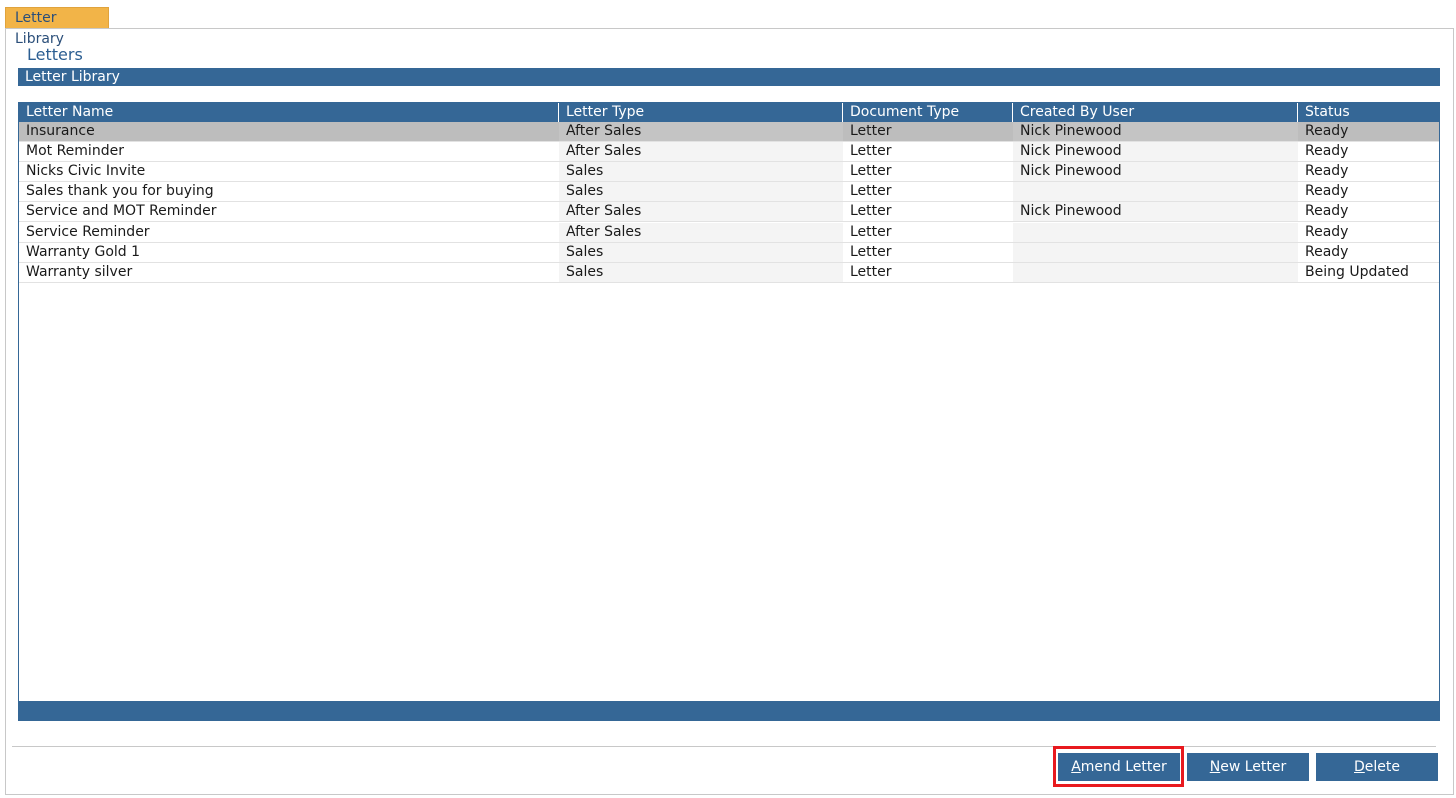  Describe the element at coordinates (928, 112) in the screenshot. I see `column-header-document-type: Document Type` at that location.